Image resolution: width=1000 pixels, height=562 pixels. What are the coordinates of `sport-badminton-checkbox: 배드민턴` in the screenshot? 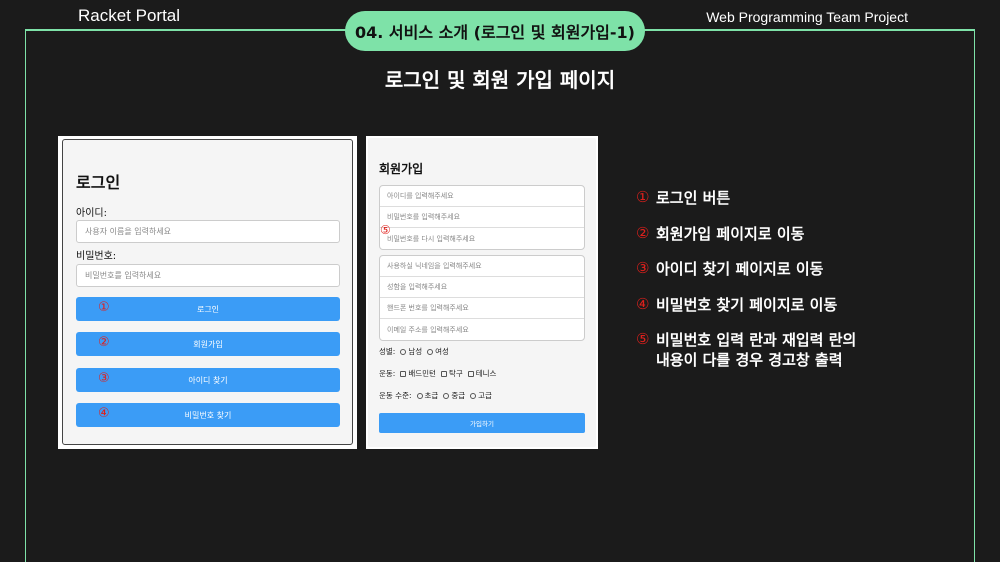 It's located at (418, 373).